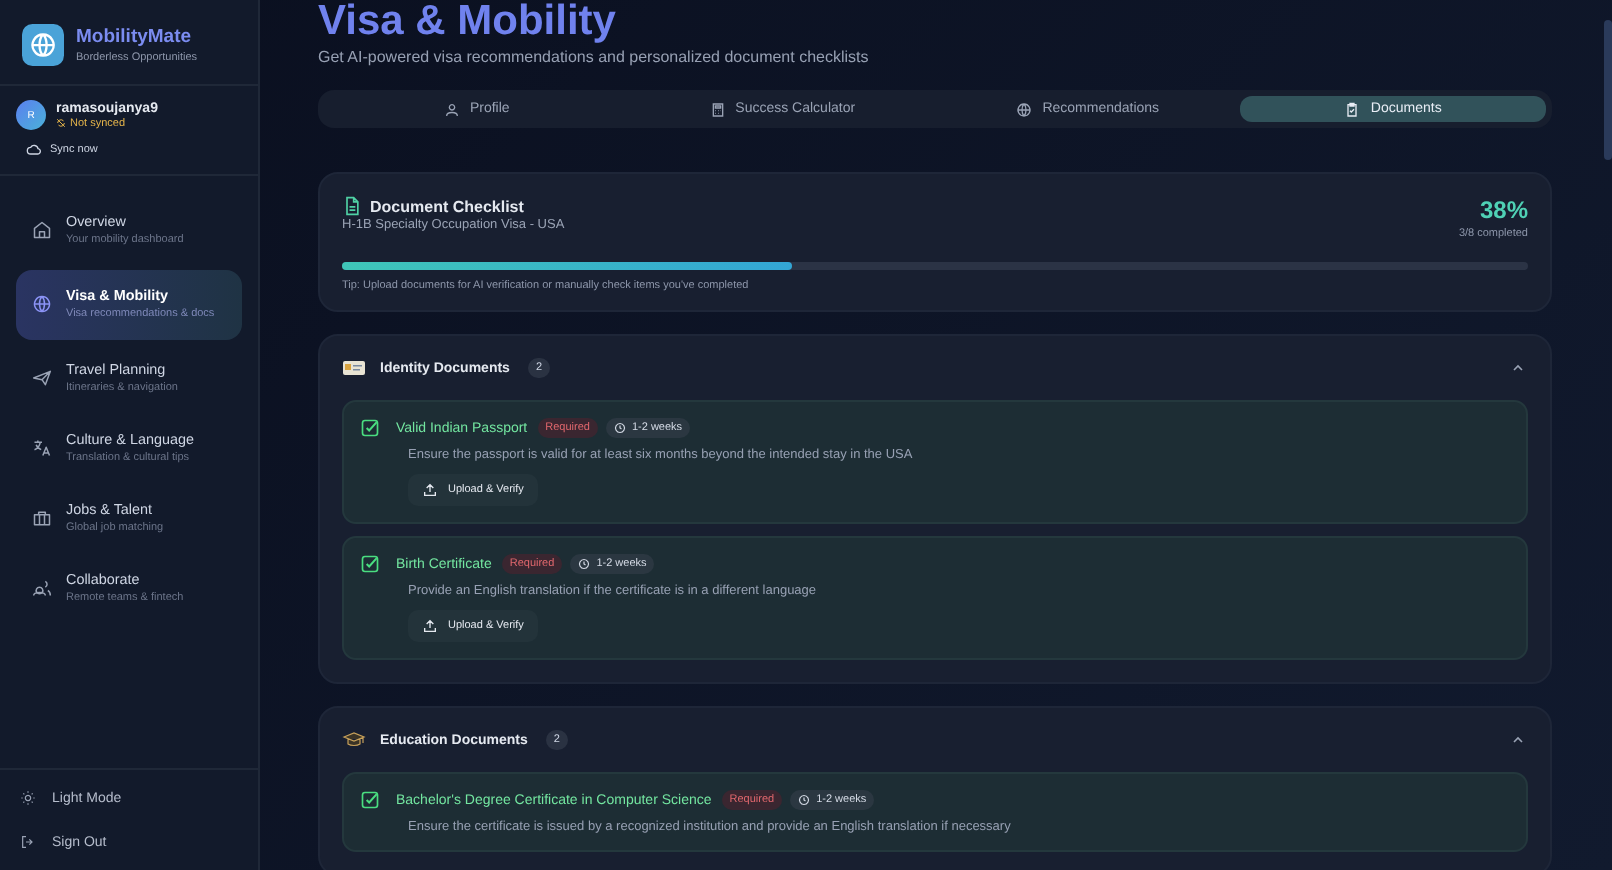  What do you see at coordinates (34, 150) in the screenshot?
I see `cloud-icon` at bounding box center [34, 150].